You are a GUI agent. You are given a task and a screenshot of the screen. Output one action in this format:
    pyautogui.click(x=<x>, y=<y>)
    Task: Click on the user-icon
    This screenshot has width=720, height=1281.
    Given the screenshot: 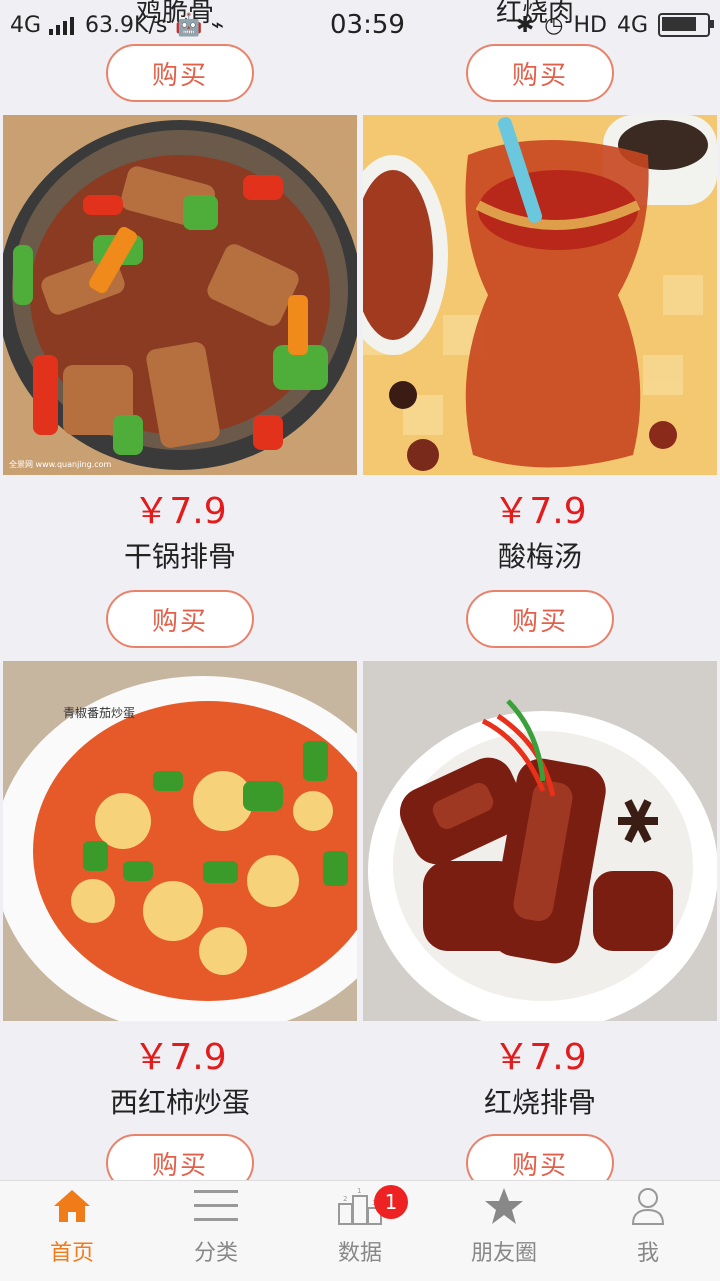 What is the action you would take?
    pyautogui.click(x=648, y=1206)
    